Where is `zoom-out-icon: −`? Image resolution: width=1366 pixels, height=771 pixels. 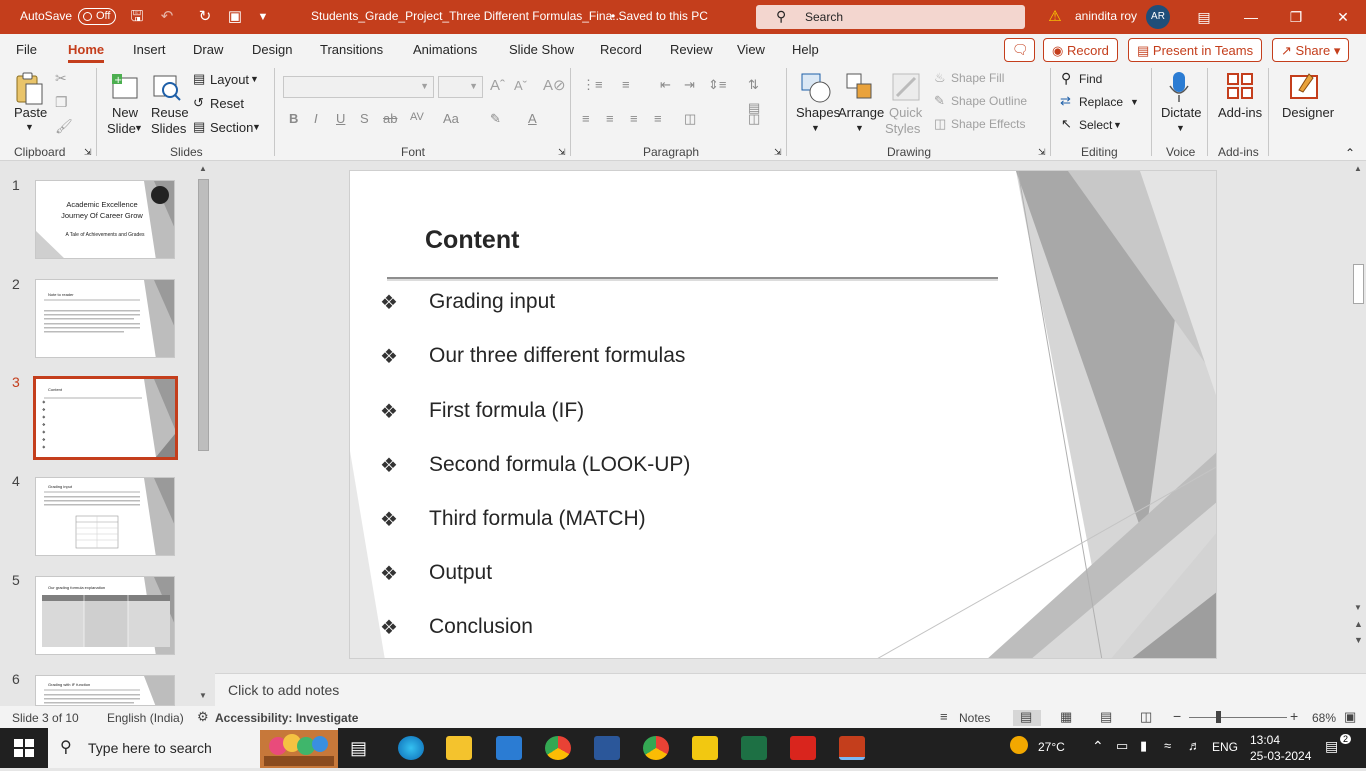 zoom-out-icon: − is located at coordinates (1177, 716).